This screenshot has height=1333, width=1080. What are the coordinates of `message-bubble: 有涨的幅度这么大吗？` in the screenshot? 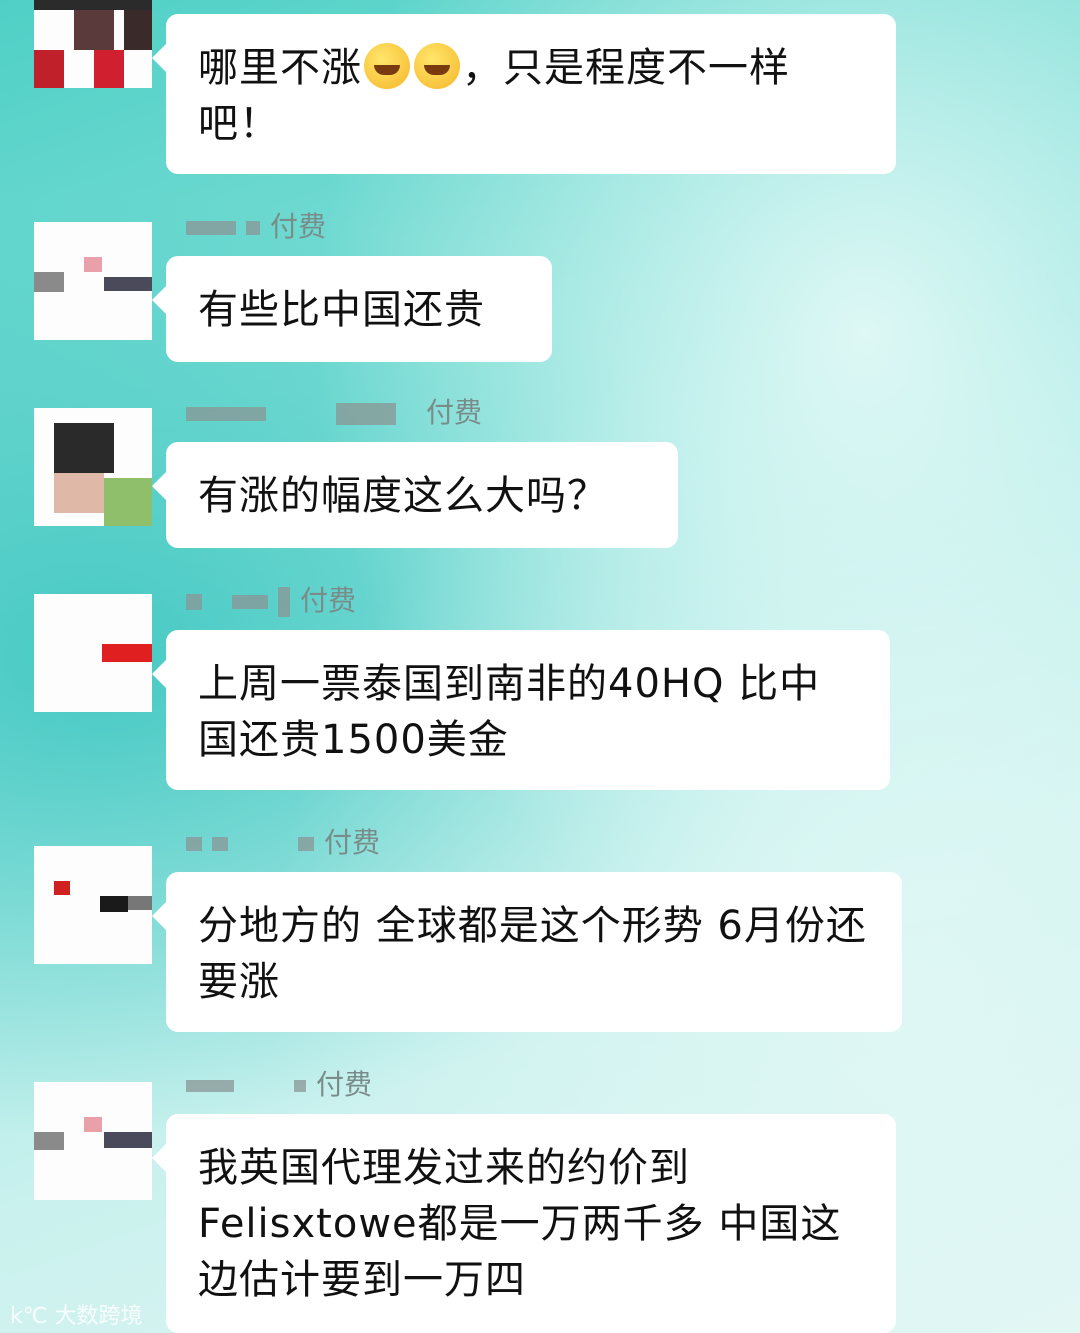 It's located at (415, 495).